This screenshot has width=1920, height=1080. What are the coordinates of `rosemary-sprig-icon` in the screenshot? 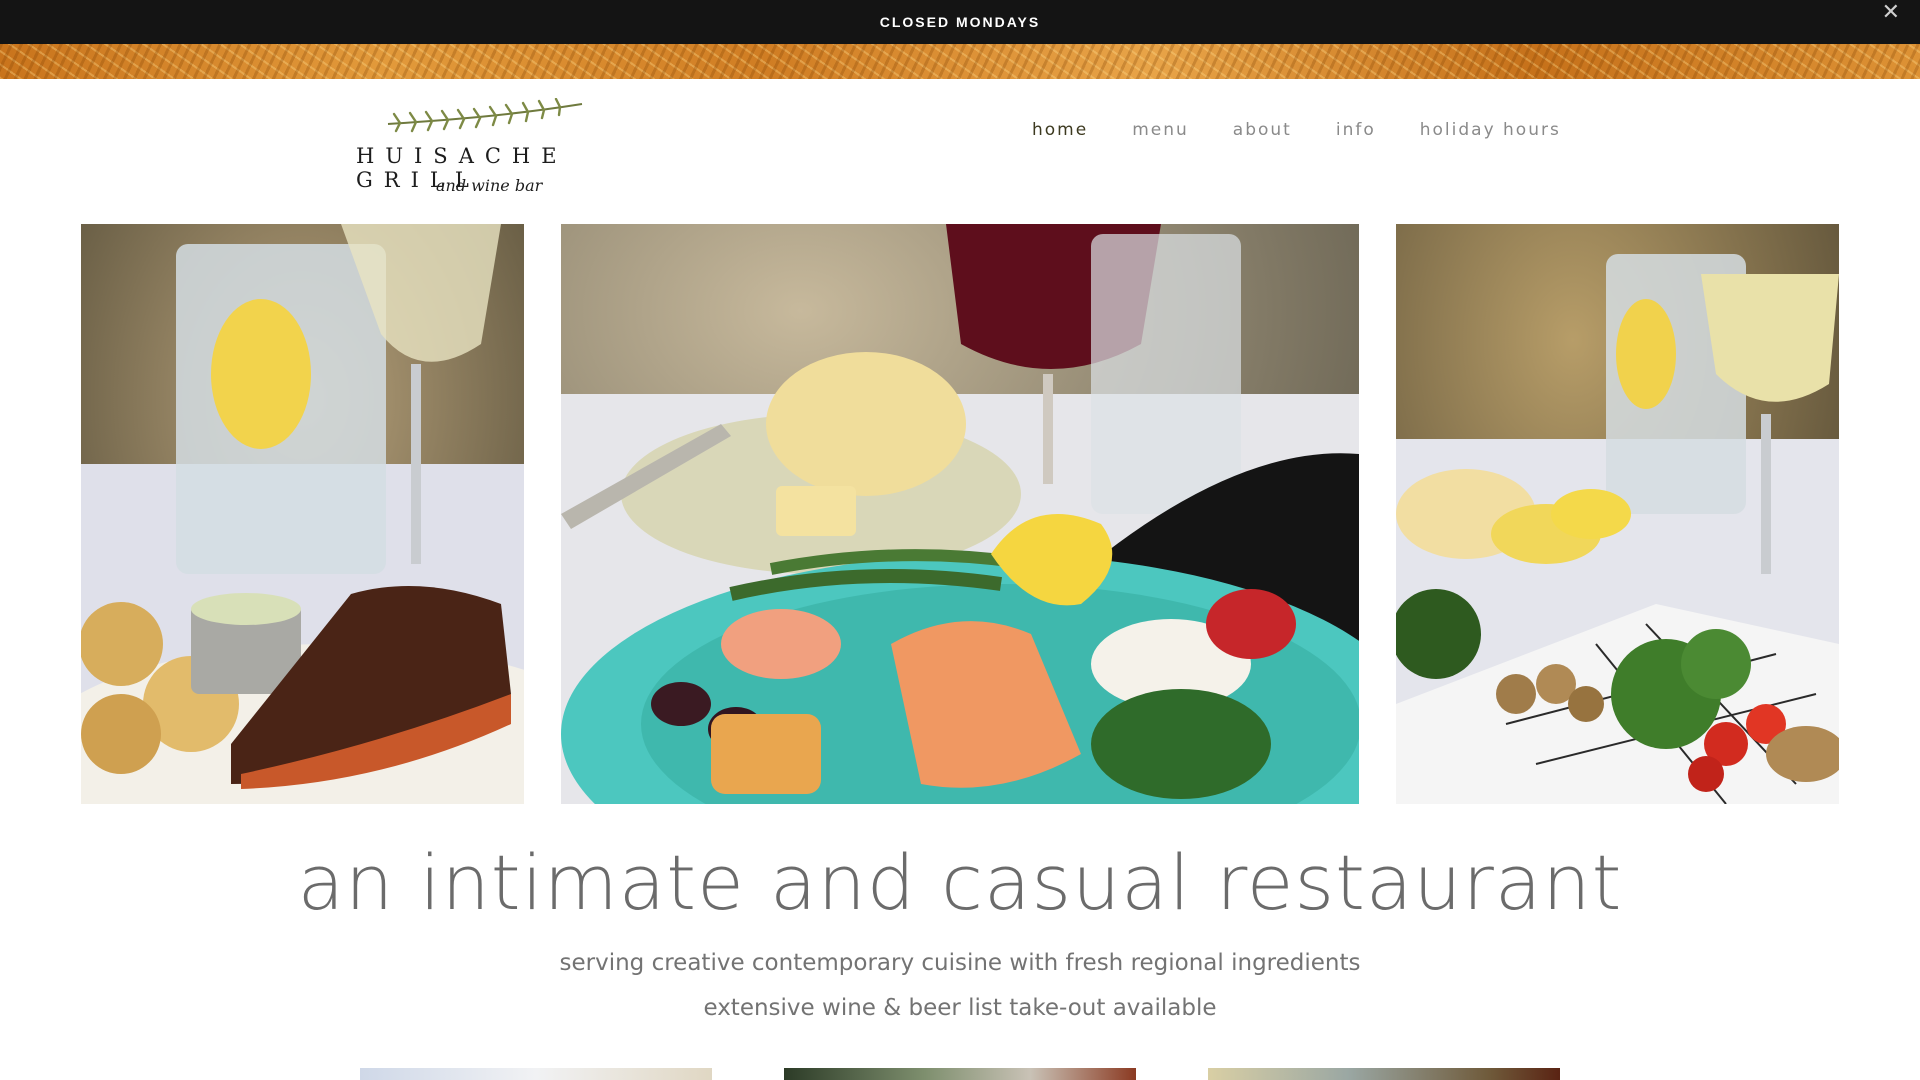 It's located at (485, 115).